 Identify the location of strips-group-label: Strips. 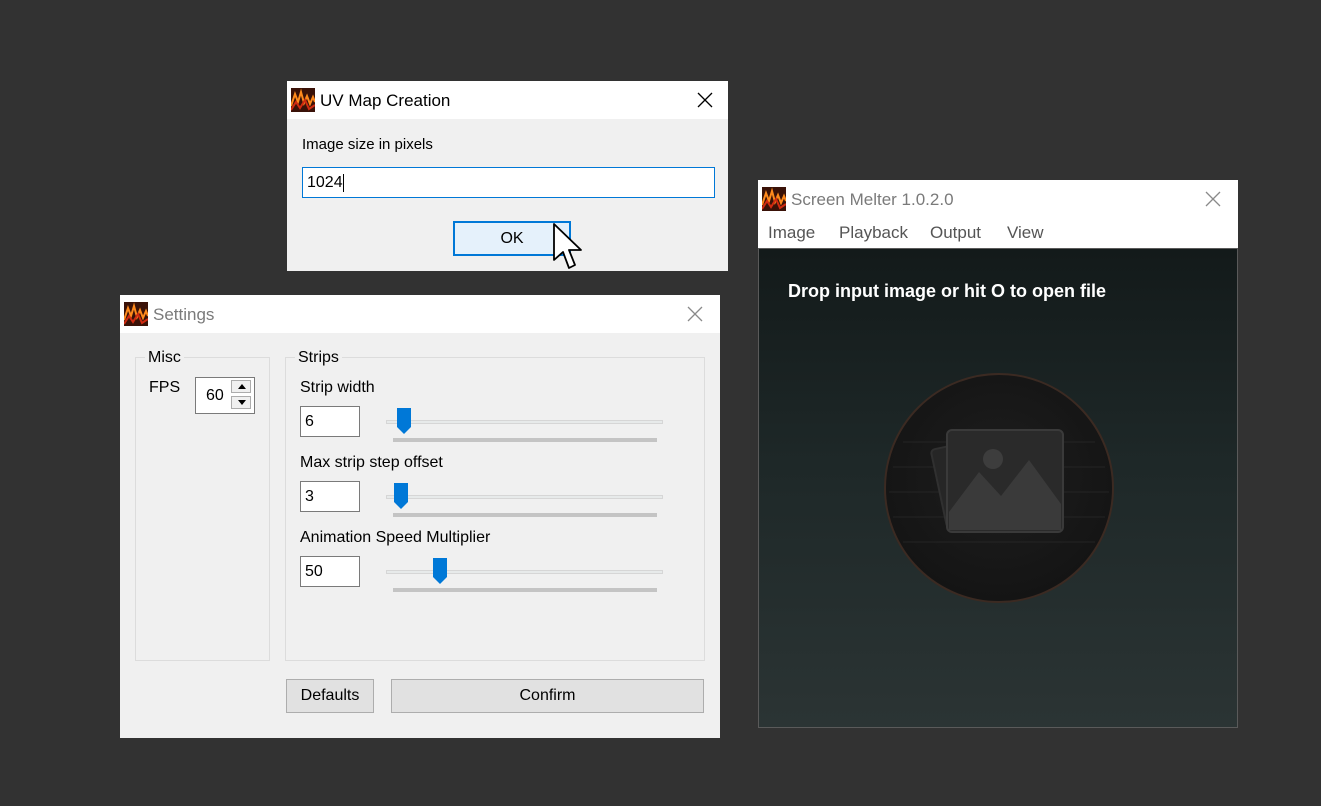
(318, 358).